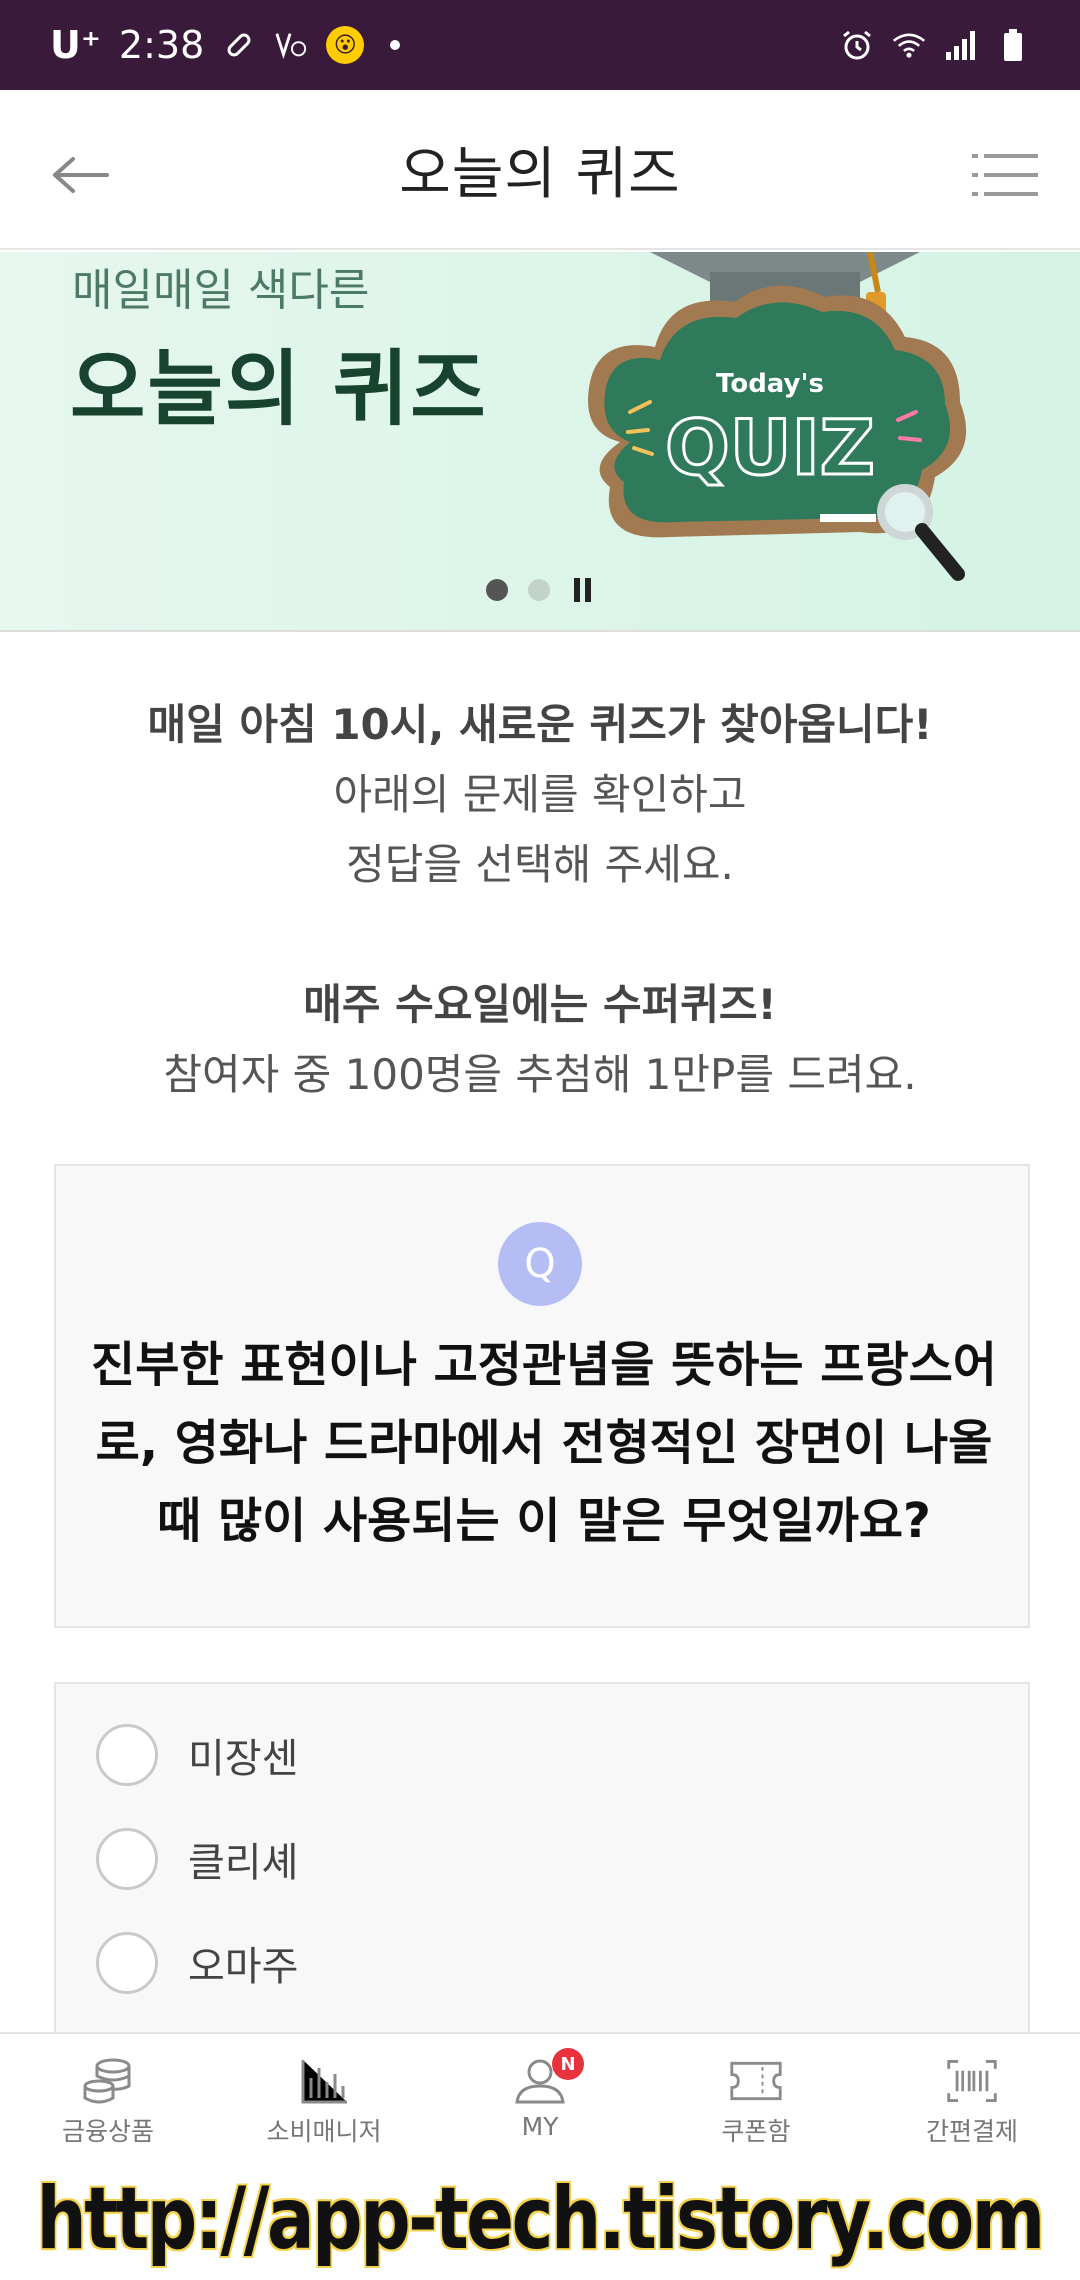 The width and height of the screenshot is (1080, 2280). I want to click on nav-label: 간편결제, so click(971, 2131).